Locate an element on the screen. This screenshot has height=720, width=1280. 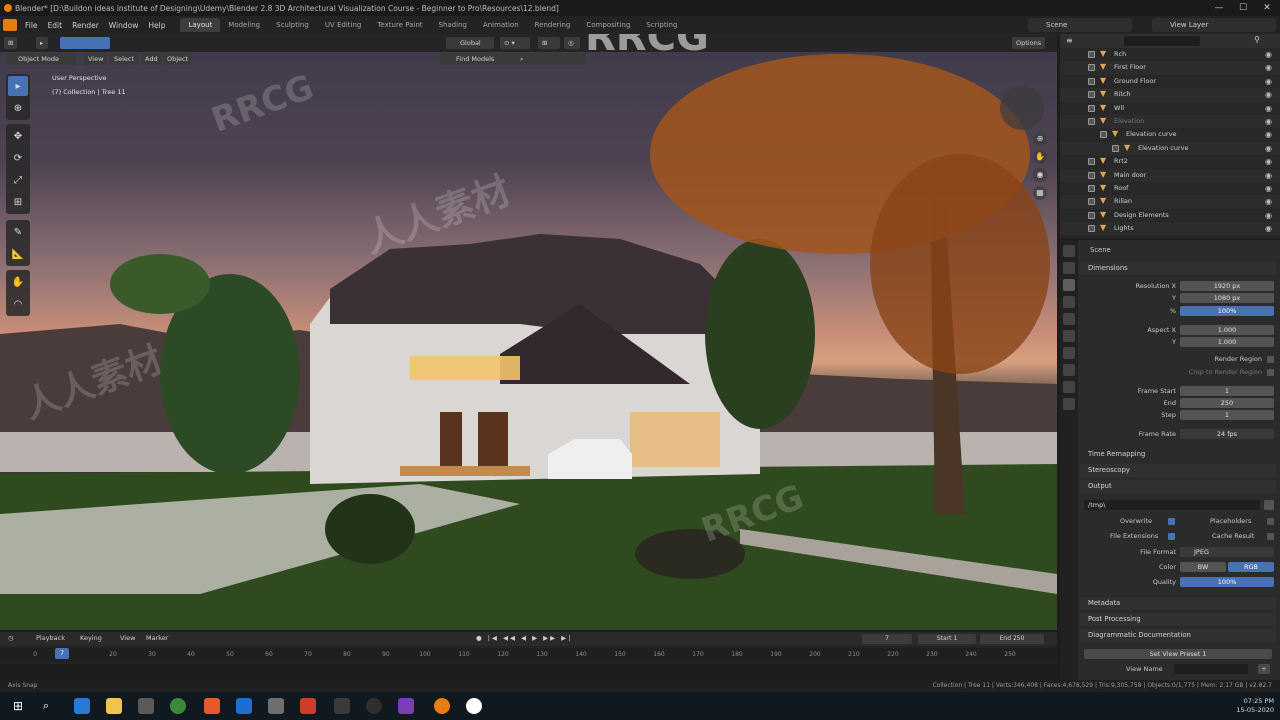
view-layer-tab-icon is located at coordinates (1069, 302).